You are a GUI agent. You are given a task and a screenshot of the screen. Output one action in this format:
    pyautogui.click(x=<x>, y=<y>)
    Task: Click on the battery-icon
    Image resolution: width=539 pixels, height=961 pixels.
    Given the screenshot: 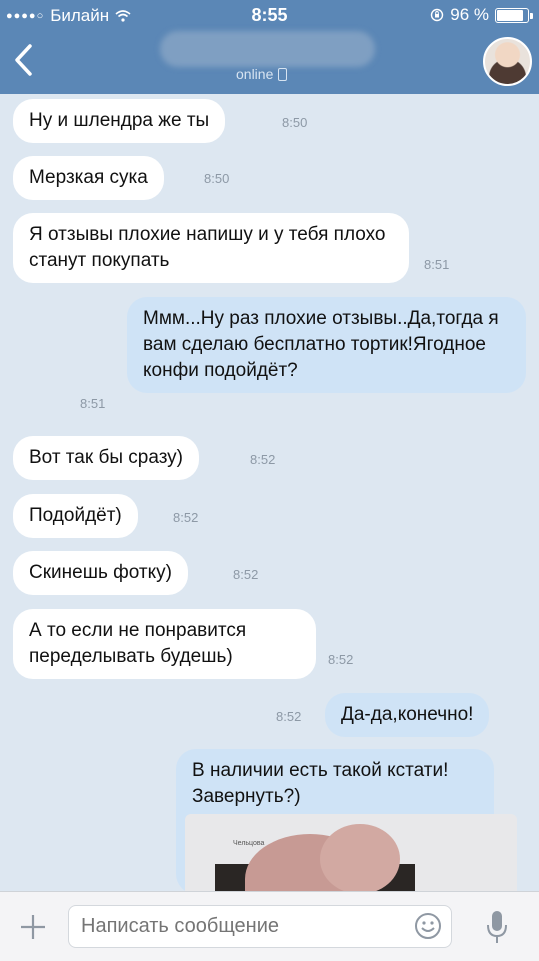 What is the action you would take?
    pyautogui.click(x=514, y=15)
    